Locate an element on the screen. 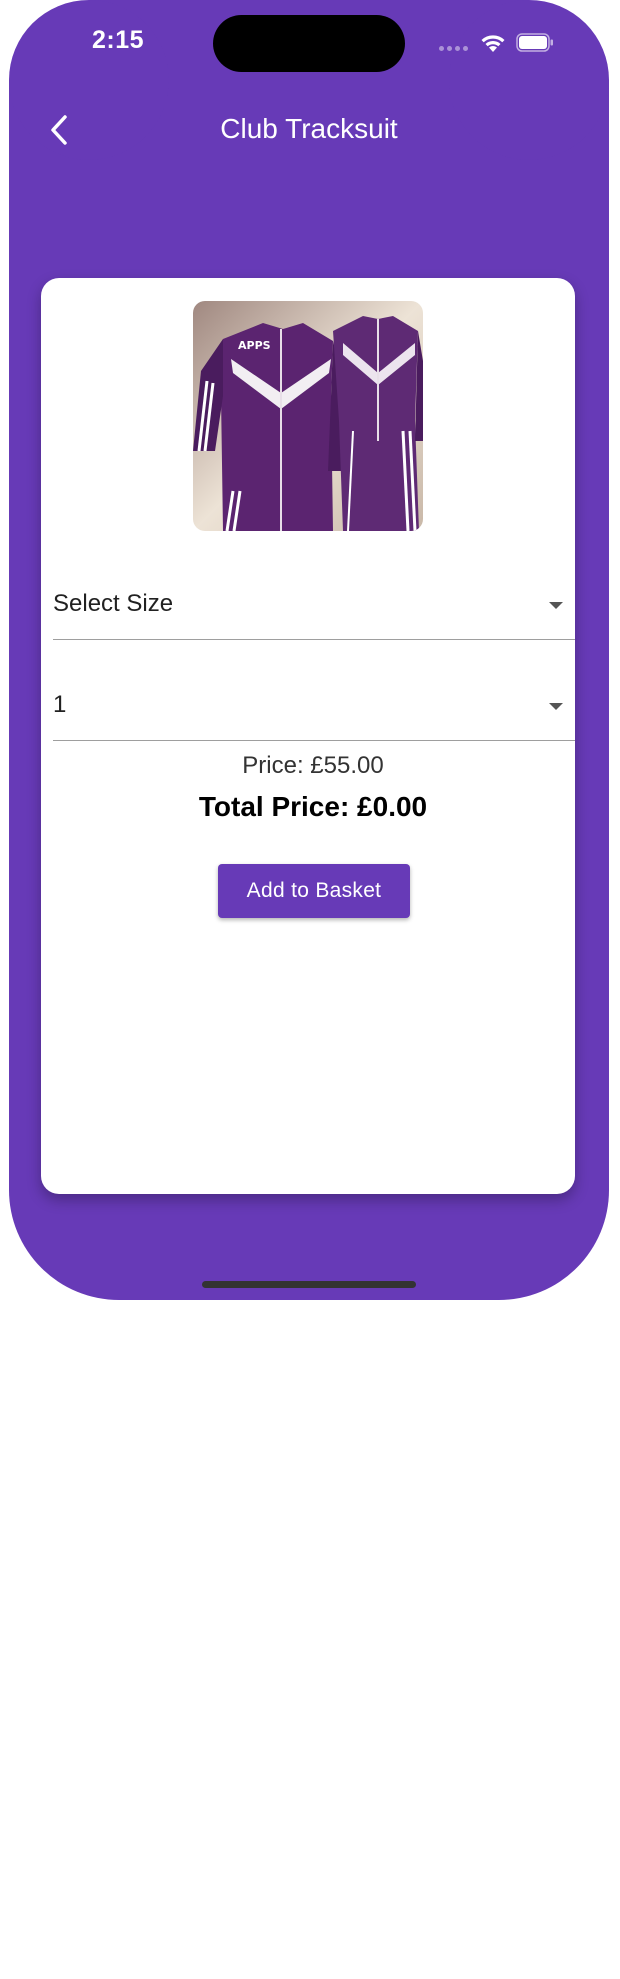 The width and height of the screenshot is (620, 1979). total-price: Total Price: £0.00 is located at coordinates (313, 806).